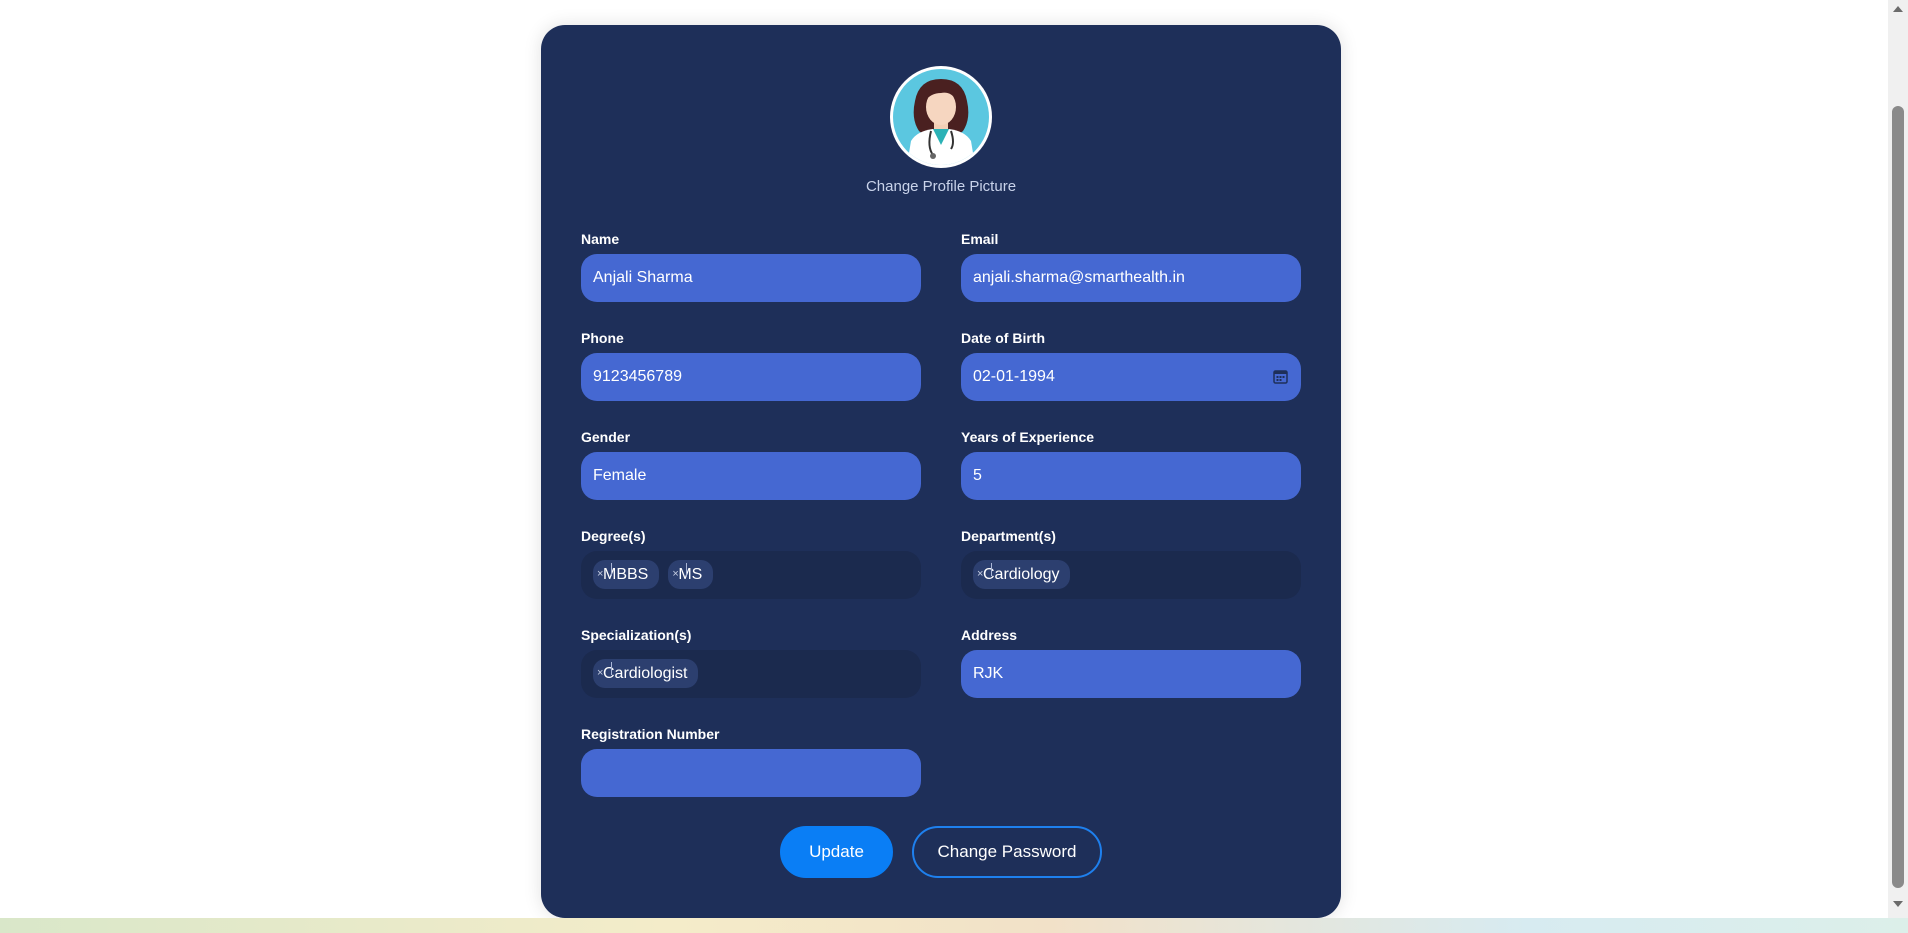 The width and height of the screenshot is (1908, 933). I want to click on update-button: Update, so click(836, 852).